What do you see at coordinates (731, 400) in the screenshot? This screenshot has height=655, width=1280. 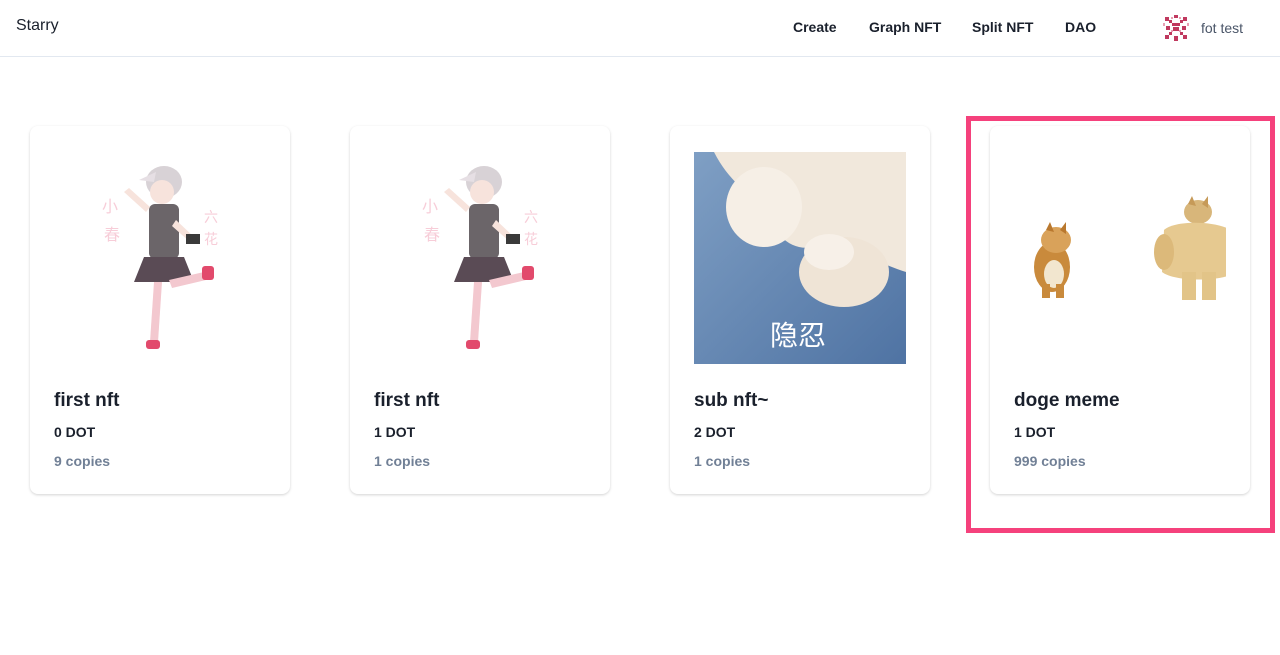 I see `nft-title: sub nft~` at bounding box center [731, 400].